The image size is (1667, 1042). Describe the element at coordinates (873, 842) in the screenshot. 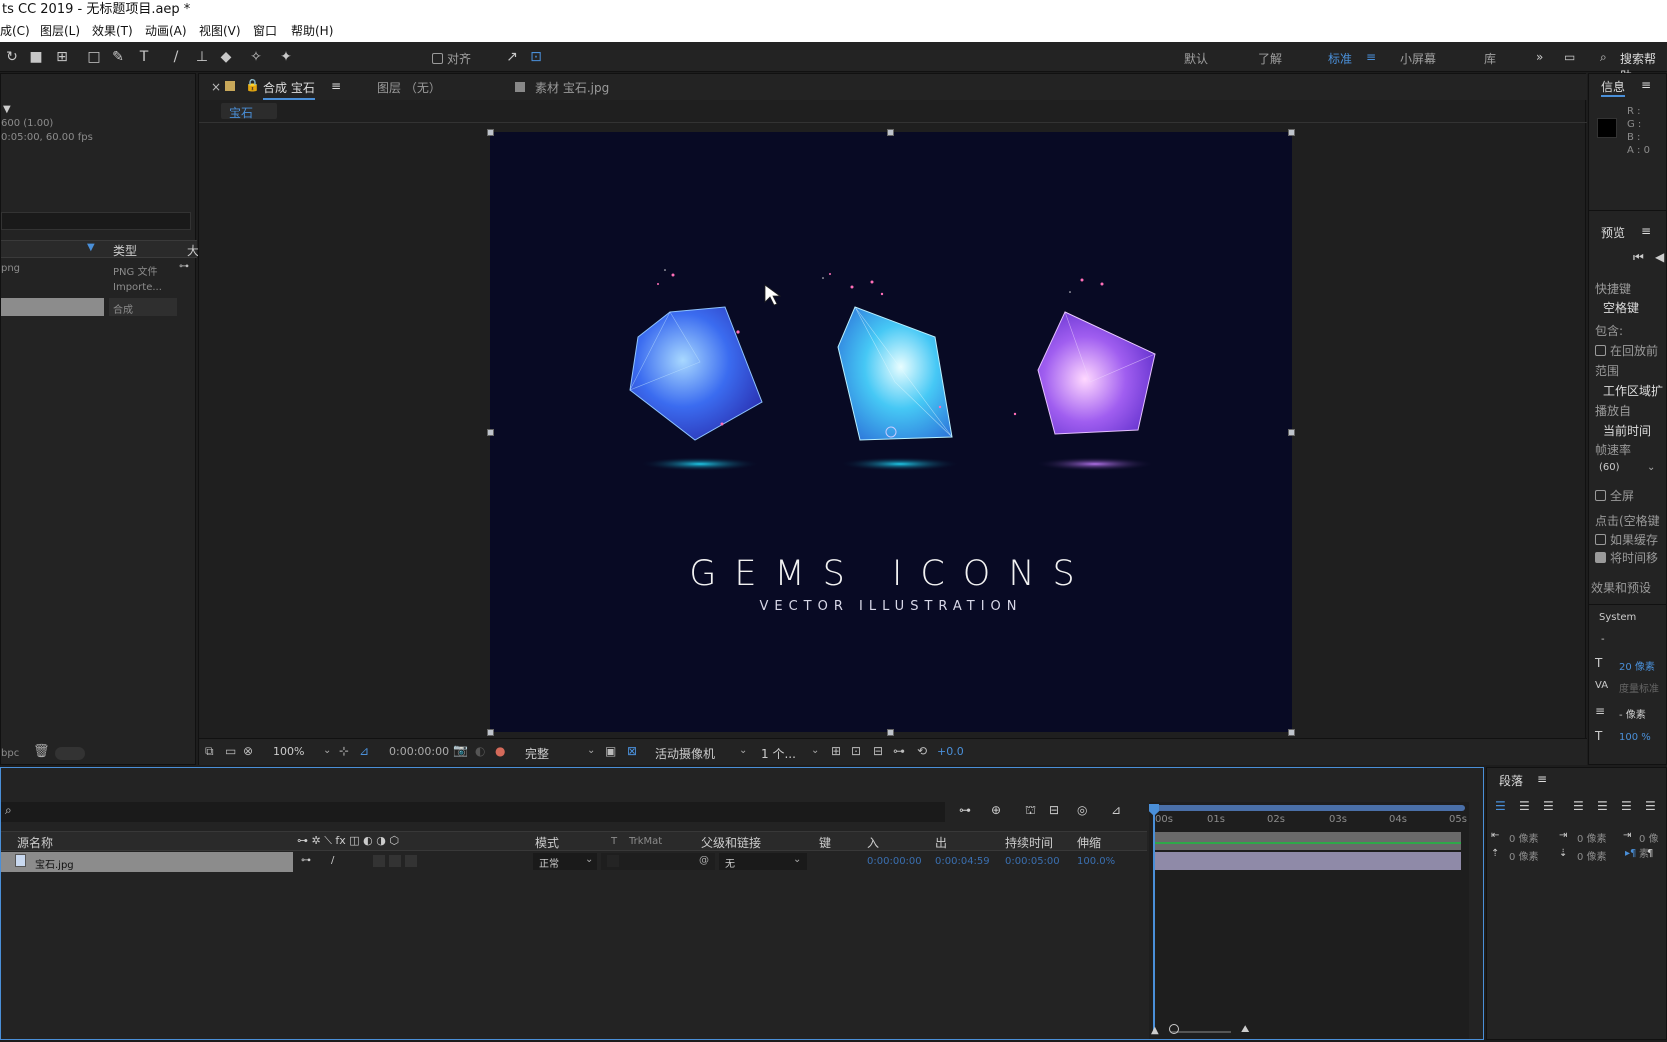

I see `column-in: 入` at that location.